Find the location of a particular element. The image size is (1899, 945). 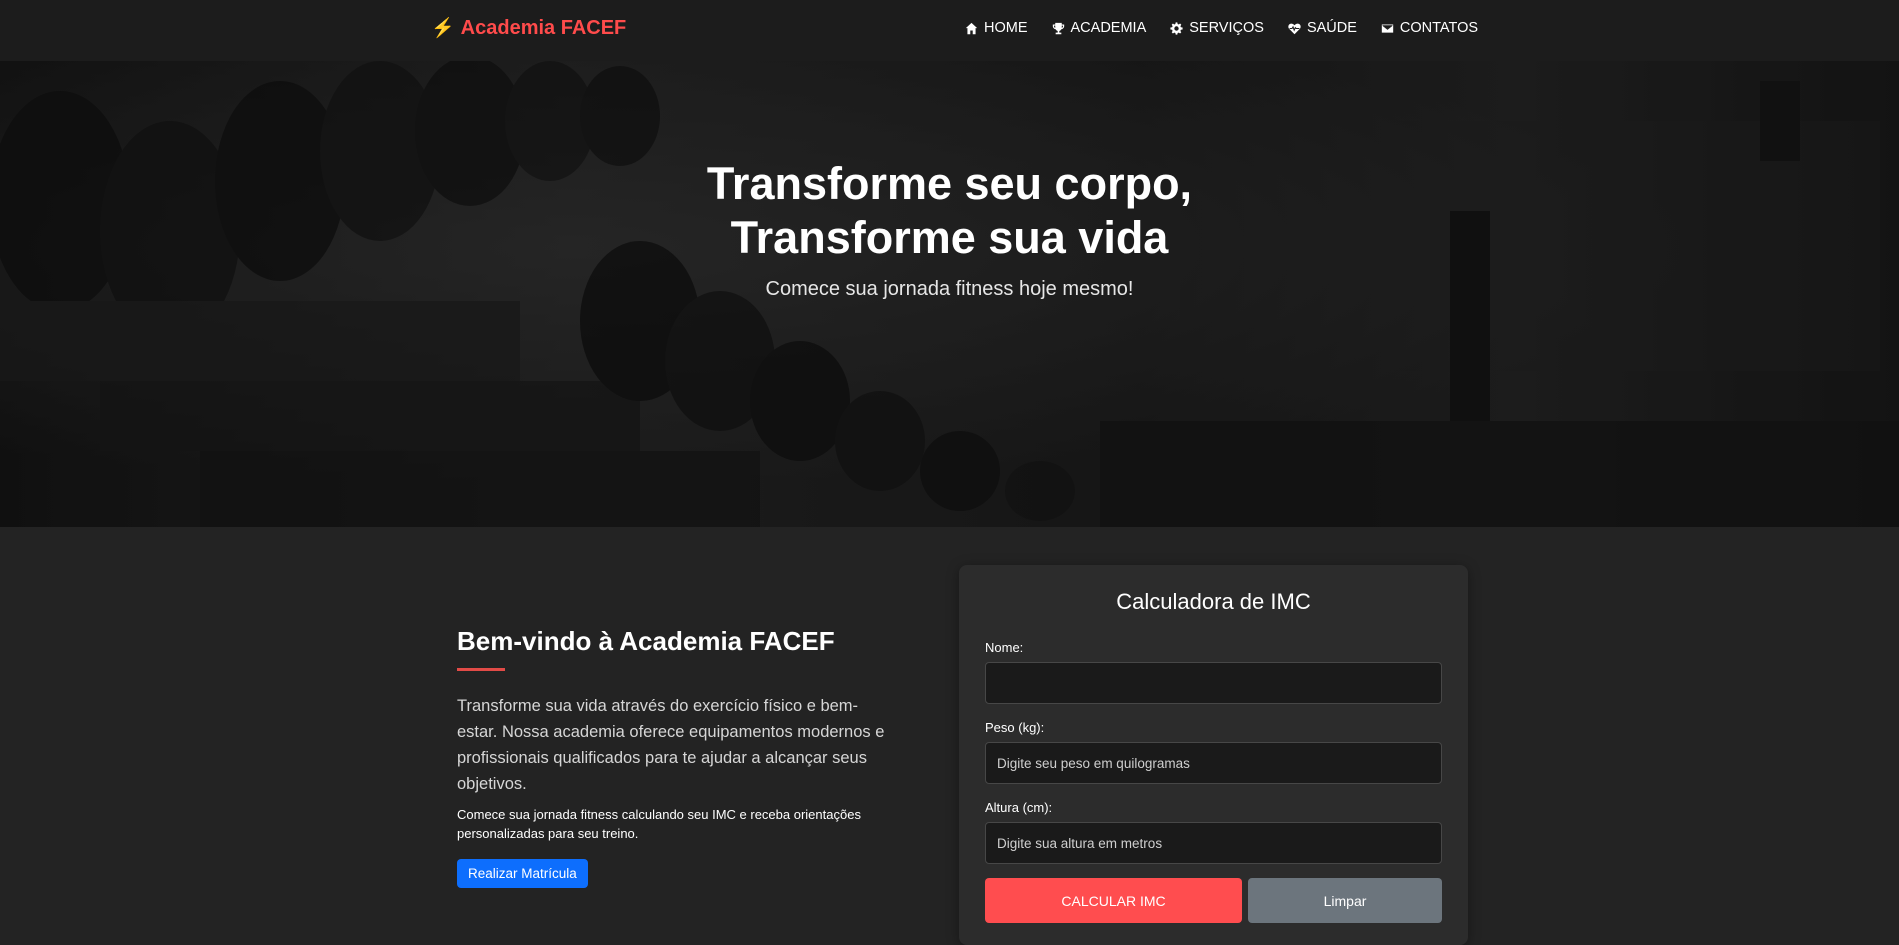

nav-item-contatos: CONTATOS is located at coordinates (1429, 28).